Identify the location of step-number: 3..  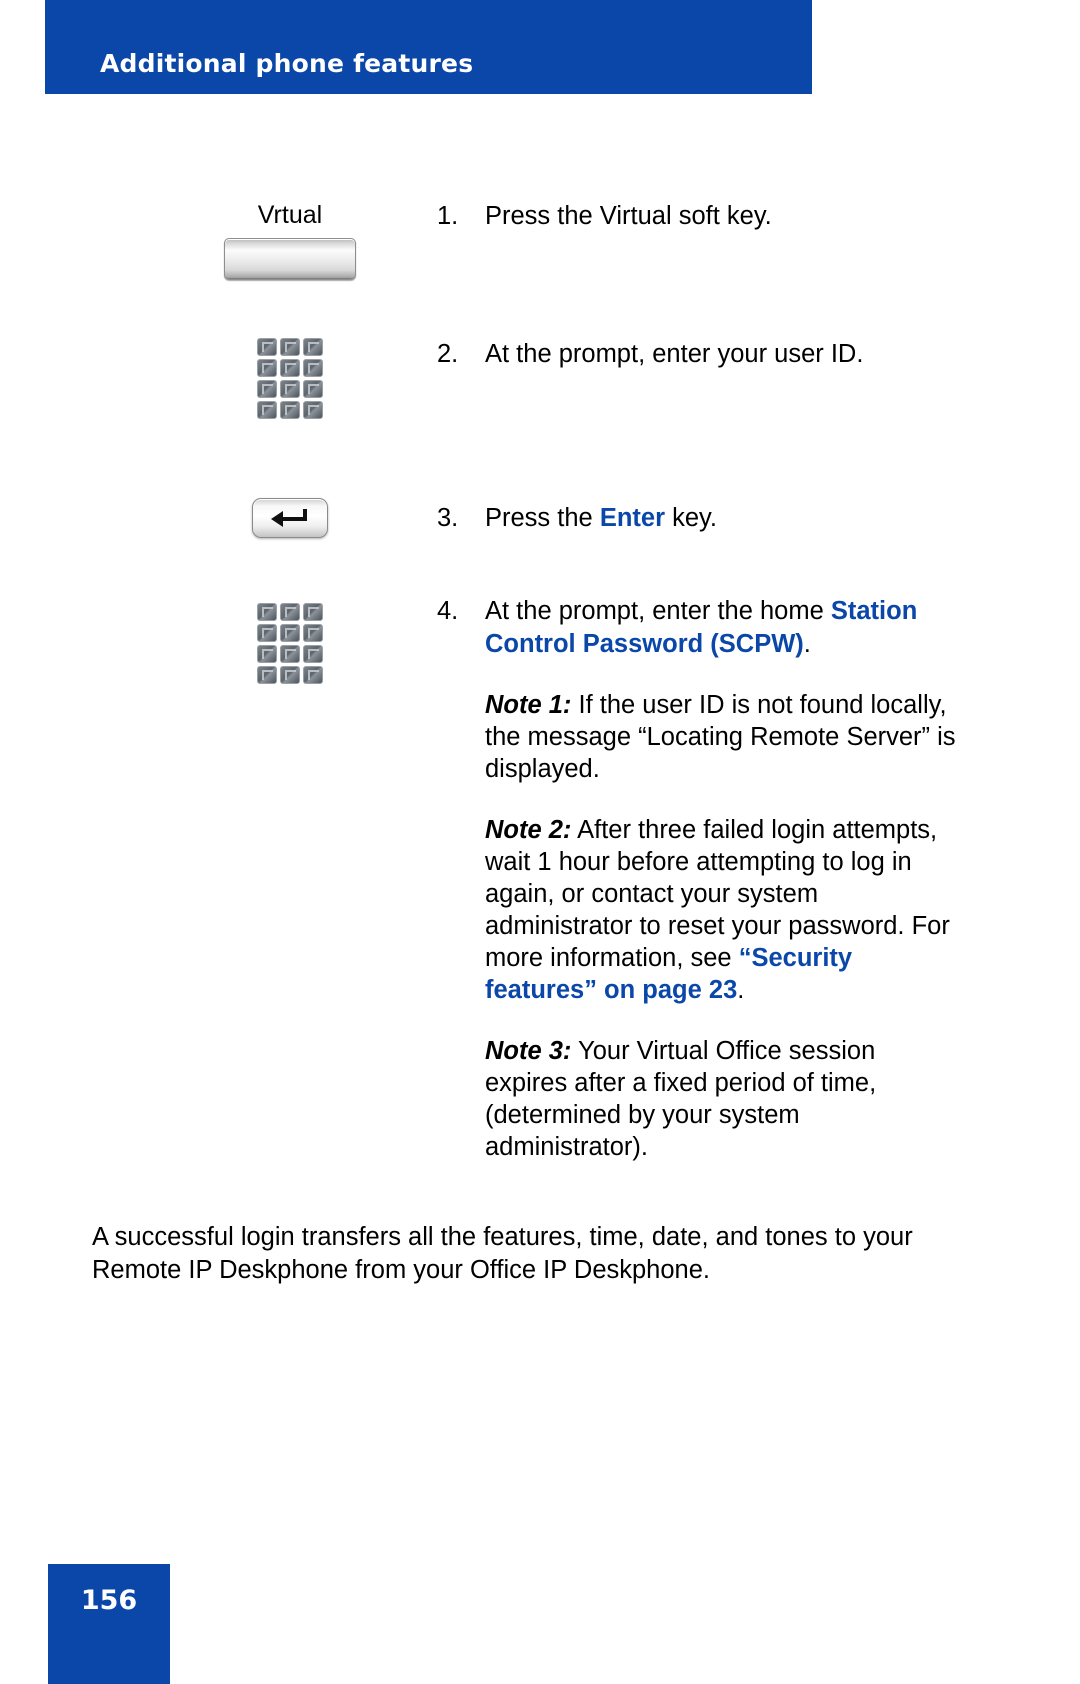
(448, 518).